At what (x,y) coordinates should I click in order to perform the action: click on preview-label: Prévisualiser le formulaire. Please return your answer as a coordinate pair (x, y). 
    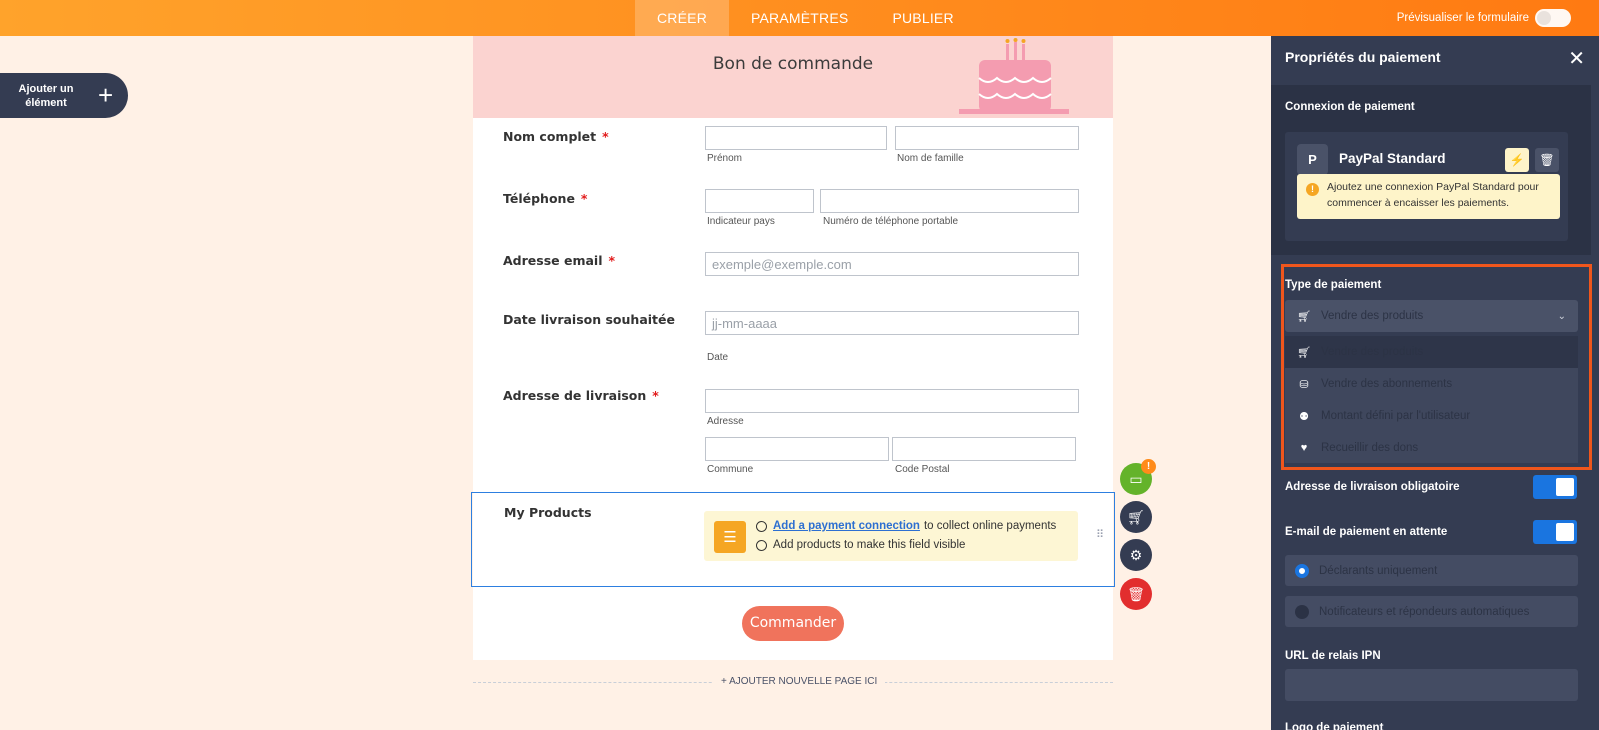
    Looking at the image, I should click on (1462, 18).